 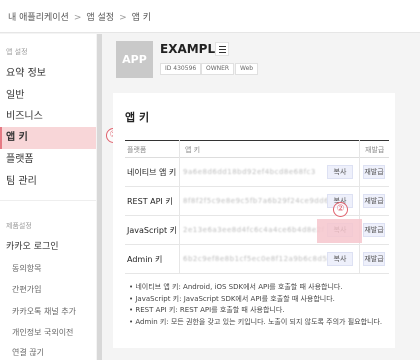 What do you see at coordinates (141, 18) in the screenshot?
I see `breadcrumb-app-key: 앱 키` at bounding box center [141, 18].